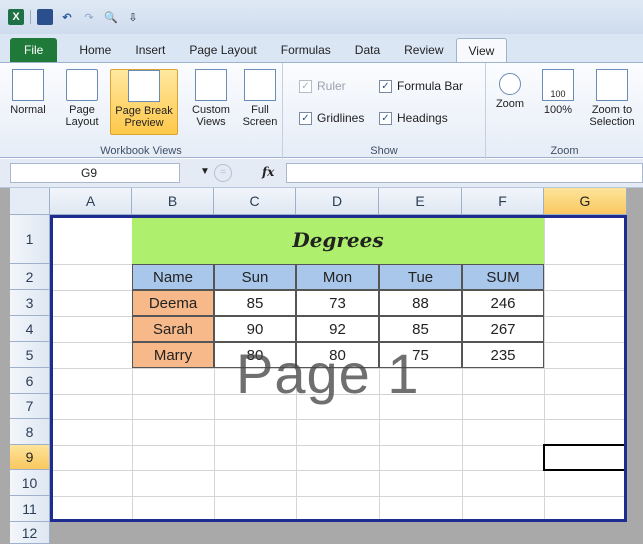 The height and width of the screenshot is (544, 643). Describe the element at coordinates (331, 86) in the screenshot. I see `ruler-label: Ruler` at that location.